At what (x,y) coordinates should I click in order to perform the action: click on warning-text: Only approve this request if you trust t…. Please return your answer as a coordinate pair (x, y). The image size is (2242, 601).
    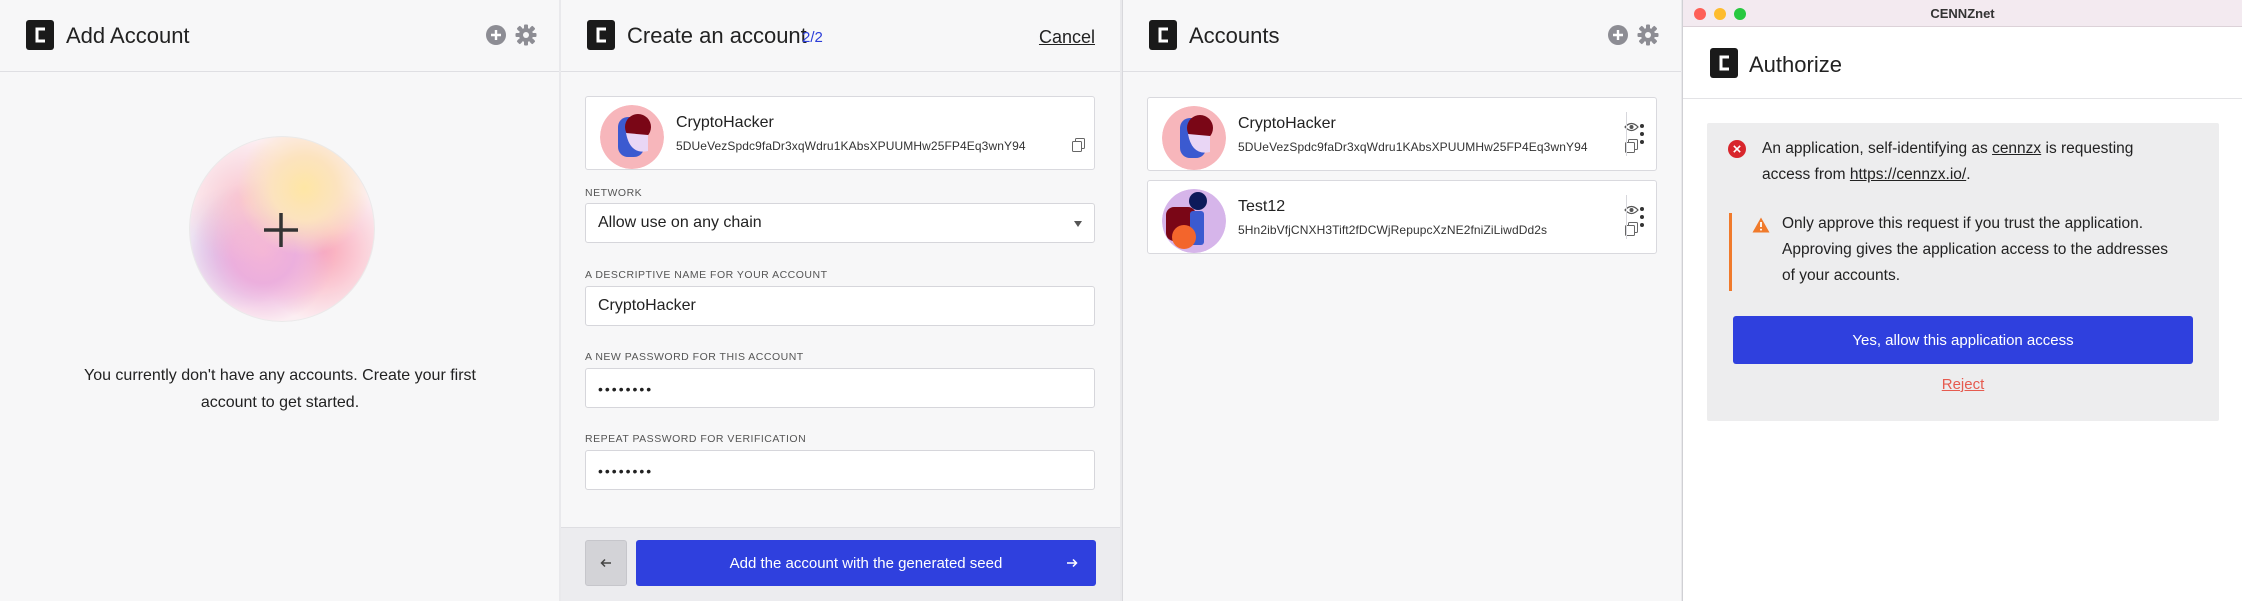
    Looking at the image, I should click on (1975, 249).